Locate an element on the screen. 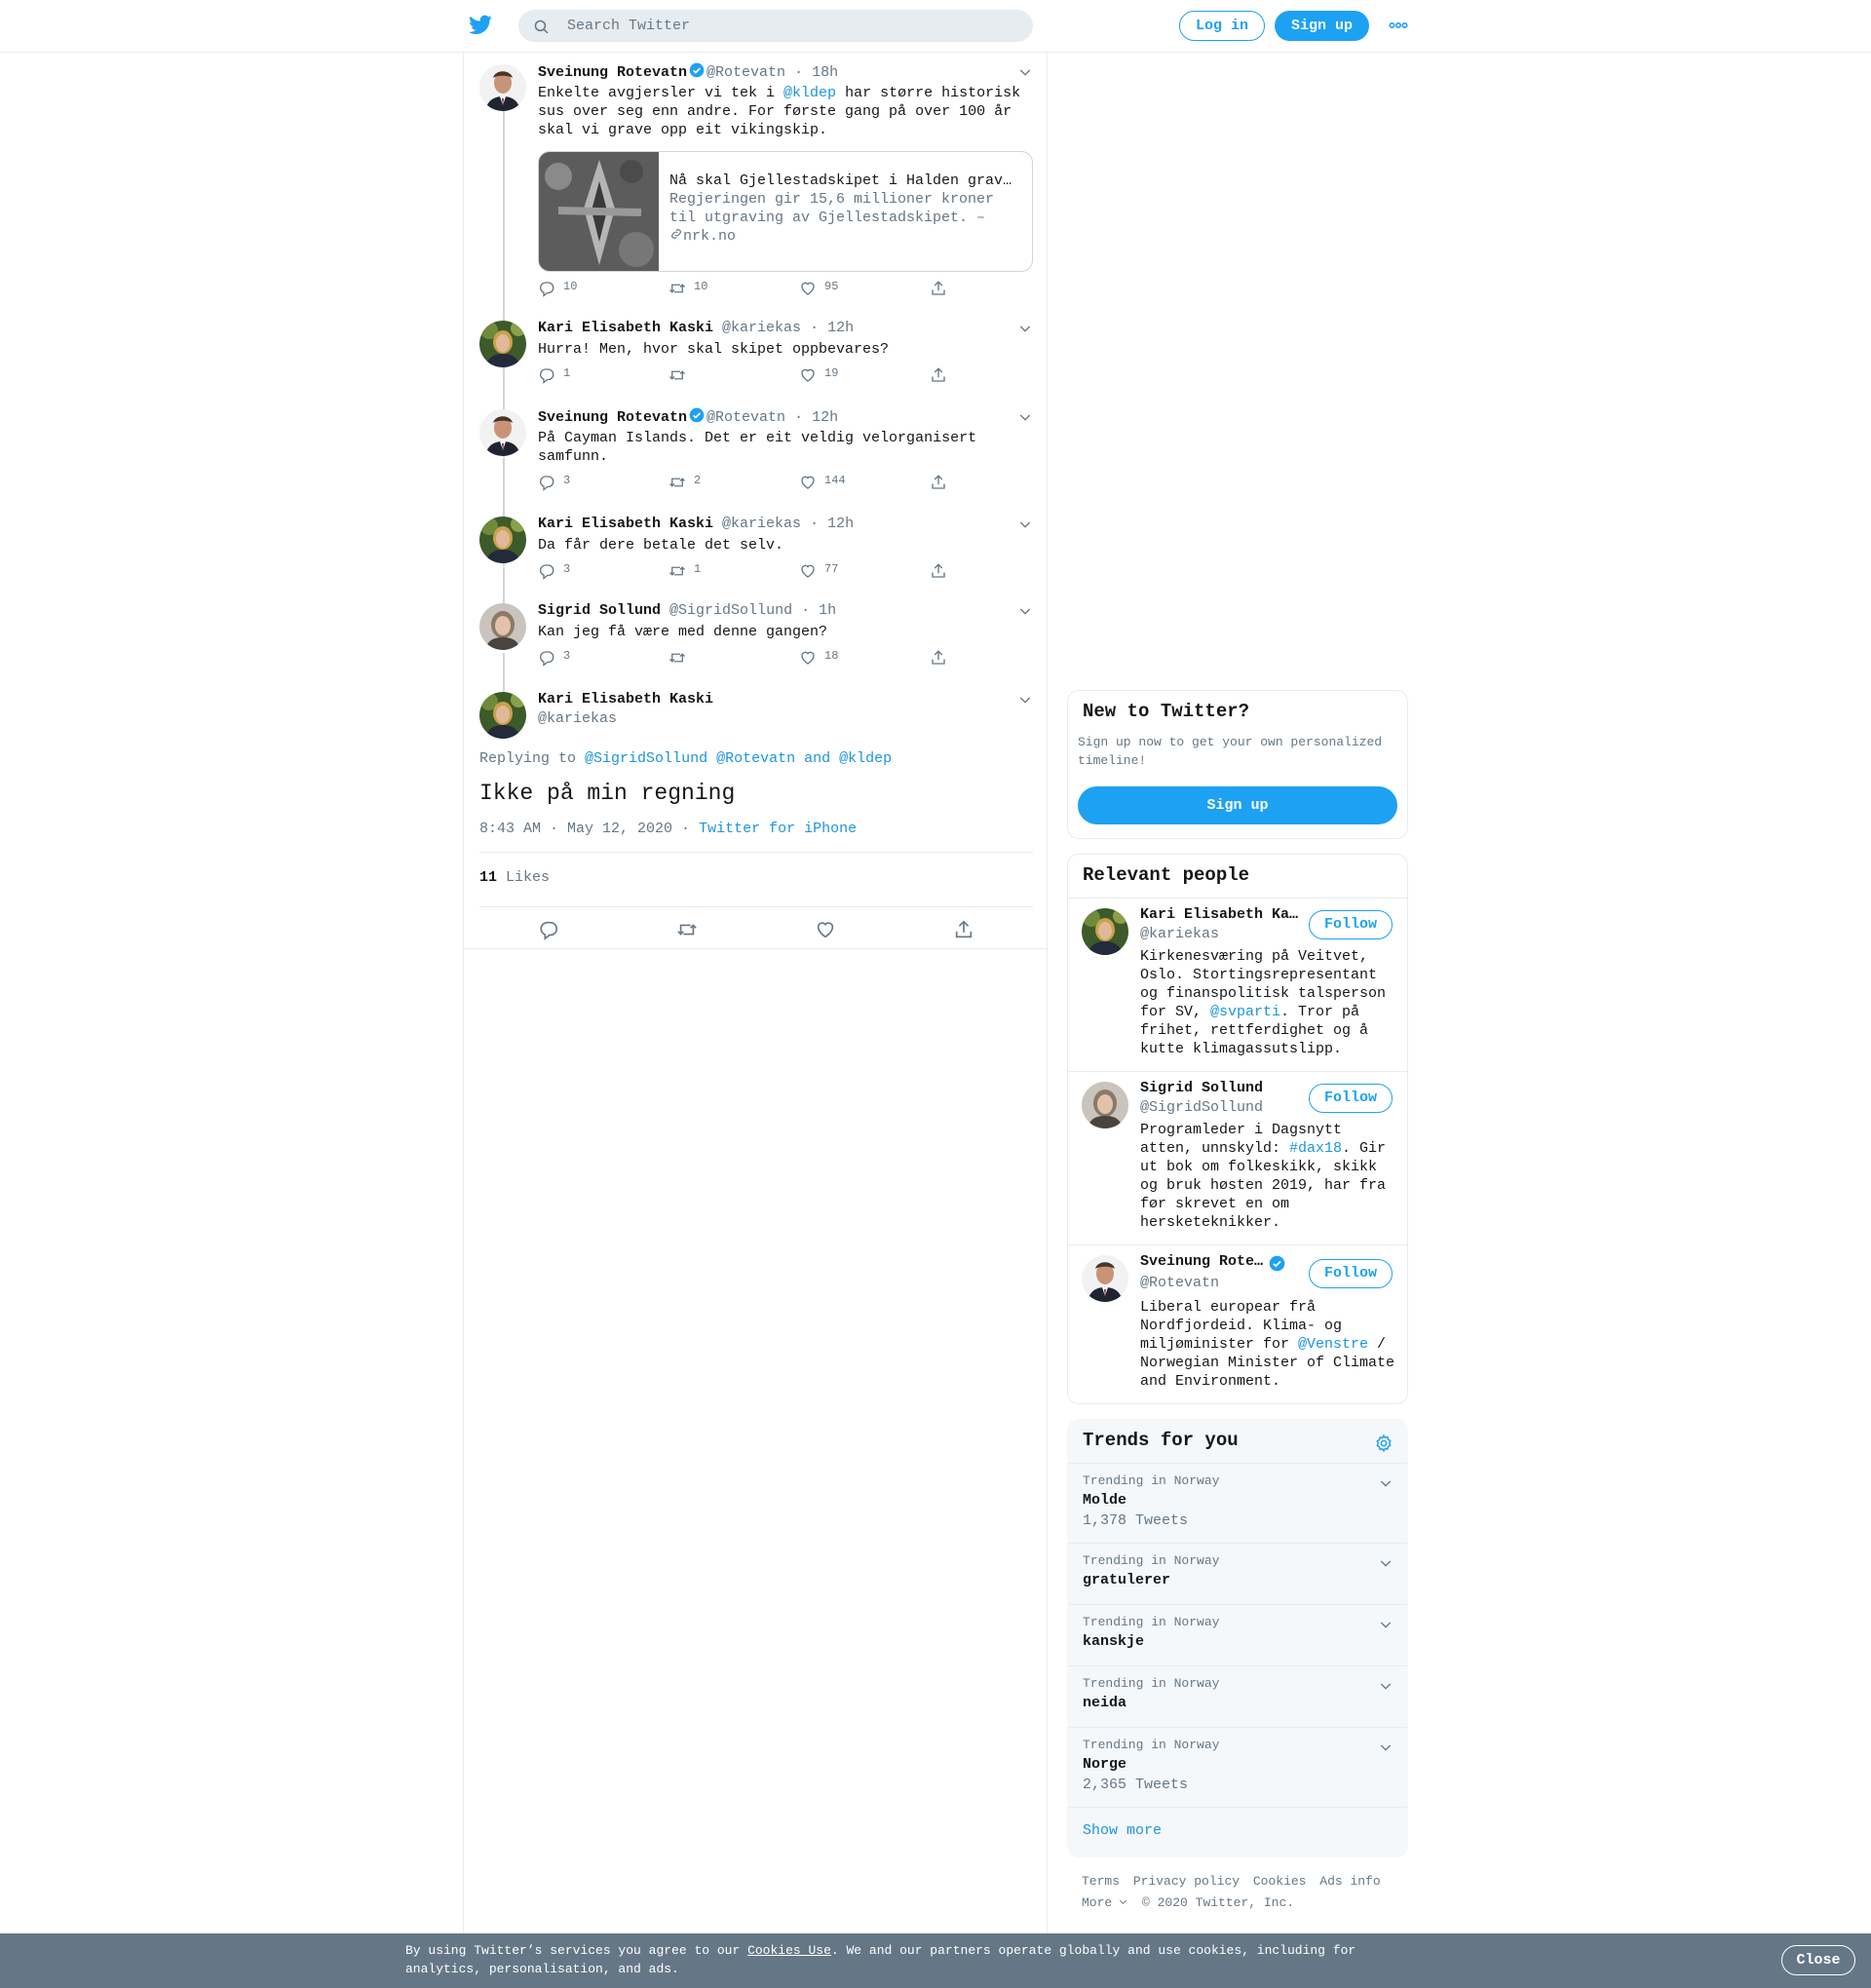 This screenshot has width=1871, height=1988. search-box is located at coordinates (775, 26).